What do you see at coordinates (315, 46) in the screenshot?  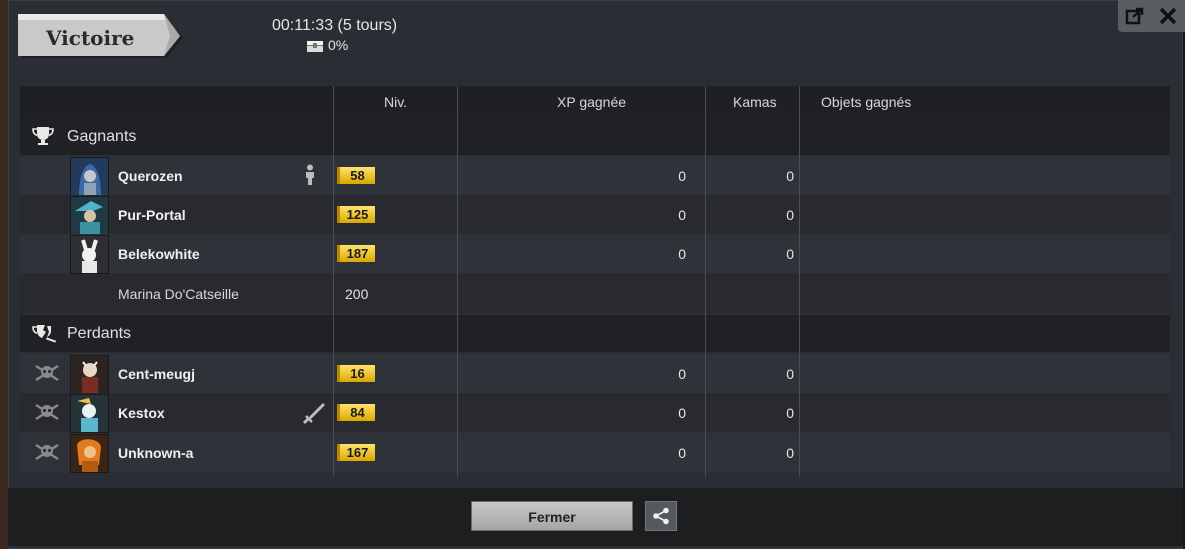 I see `chest-icon` at bounding box center [315, 46].